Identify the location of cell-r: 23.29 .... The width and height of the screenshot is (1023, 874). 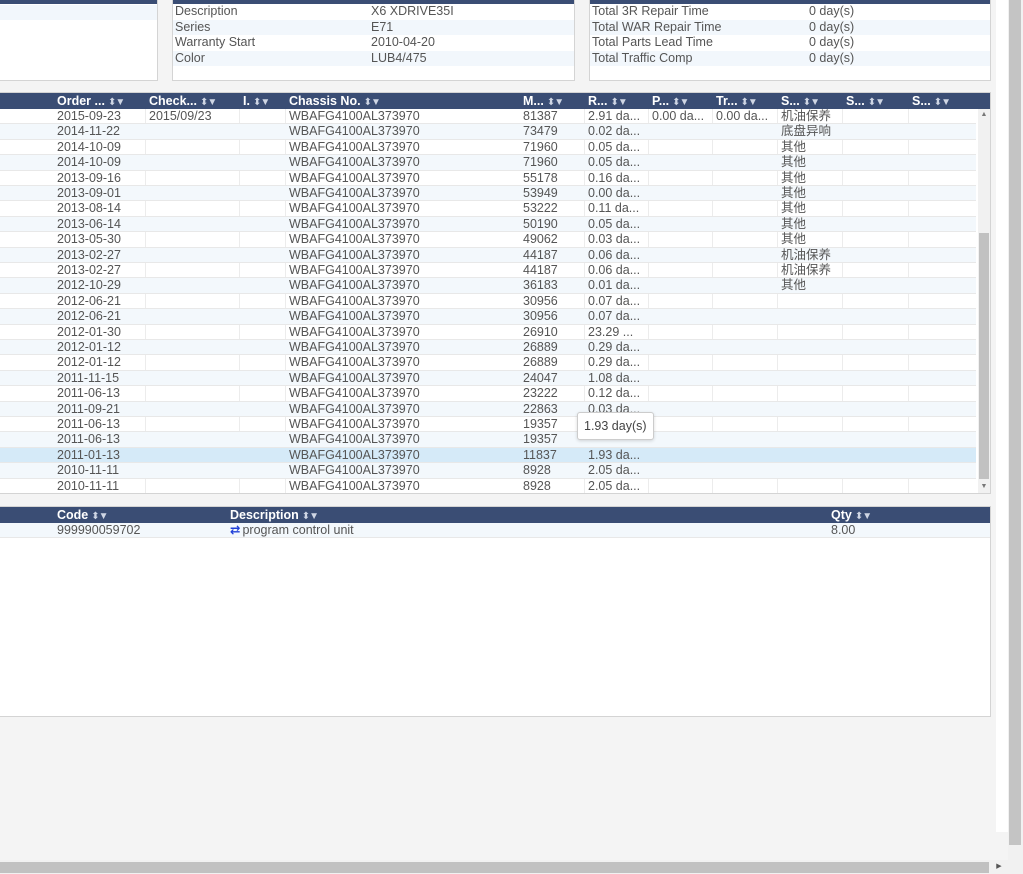
(611, 331).